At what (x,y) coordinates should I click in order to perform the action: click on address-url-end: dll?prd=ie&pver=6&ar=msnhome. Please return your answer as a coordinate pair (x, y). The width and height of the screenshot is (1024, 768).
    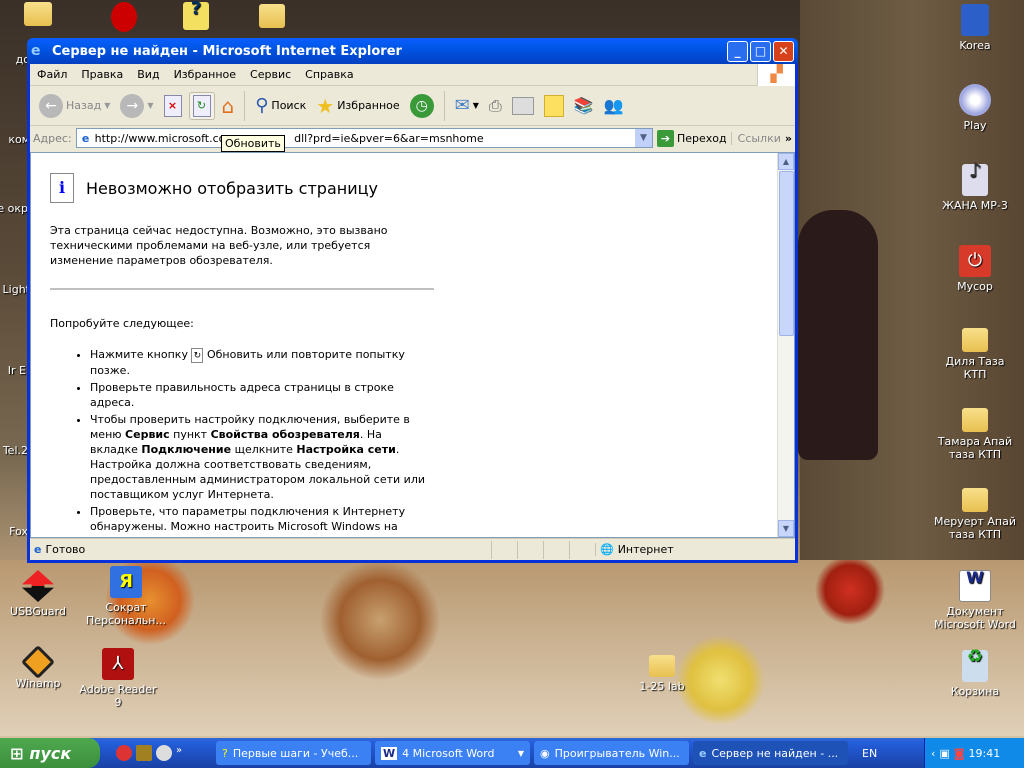
    Looking at the image, I should click on (389, 138).